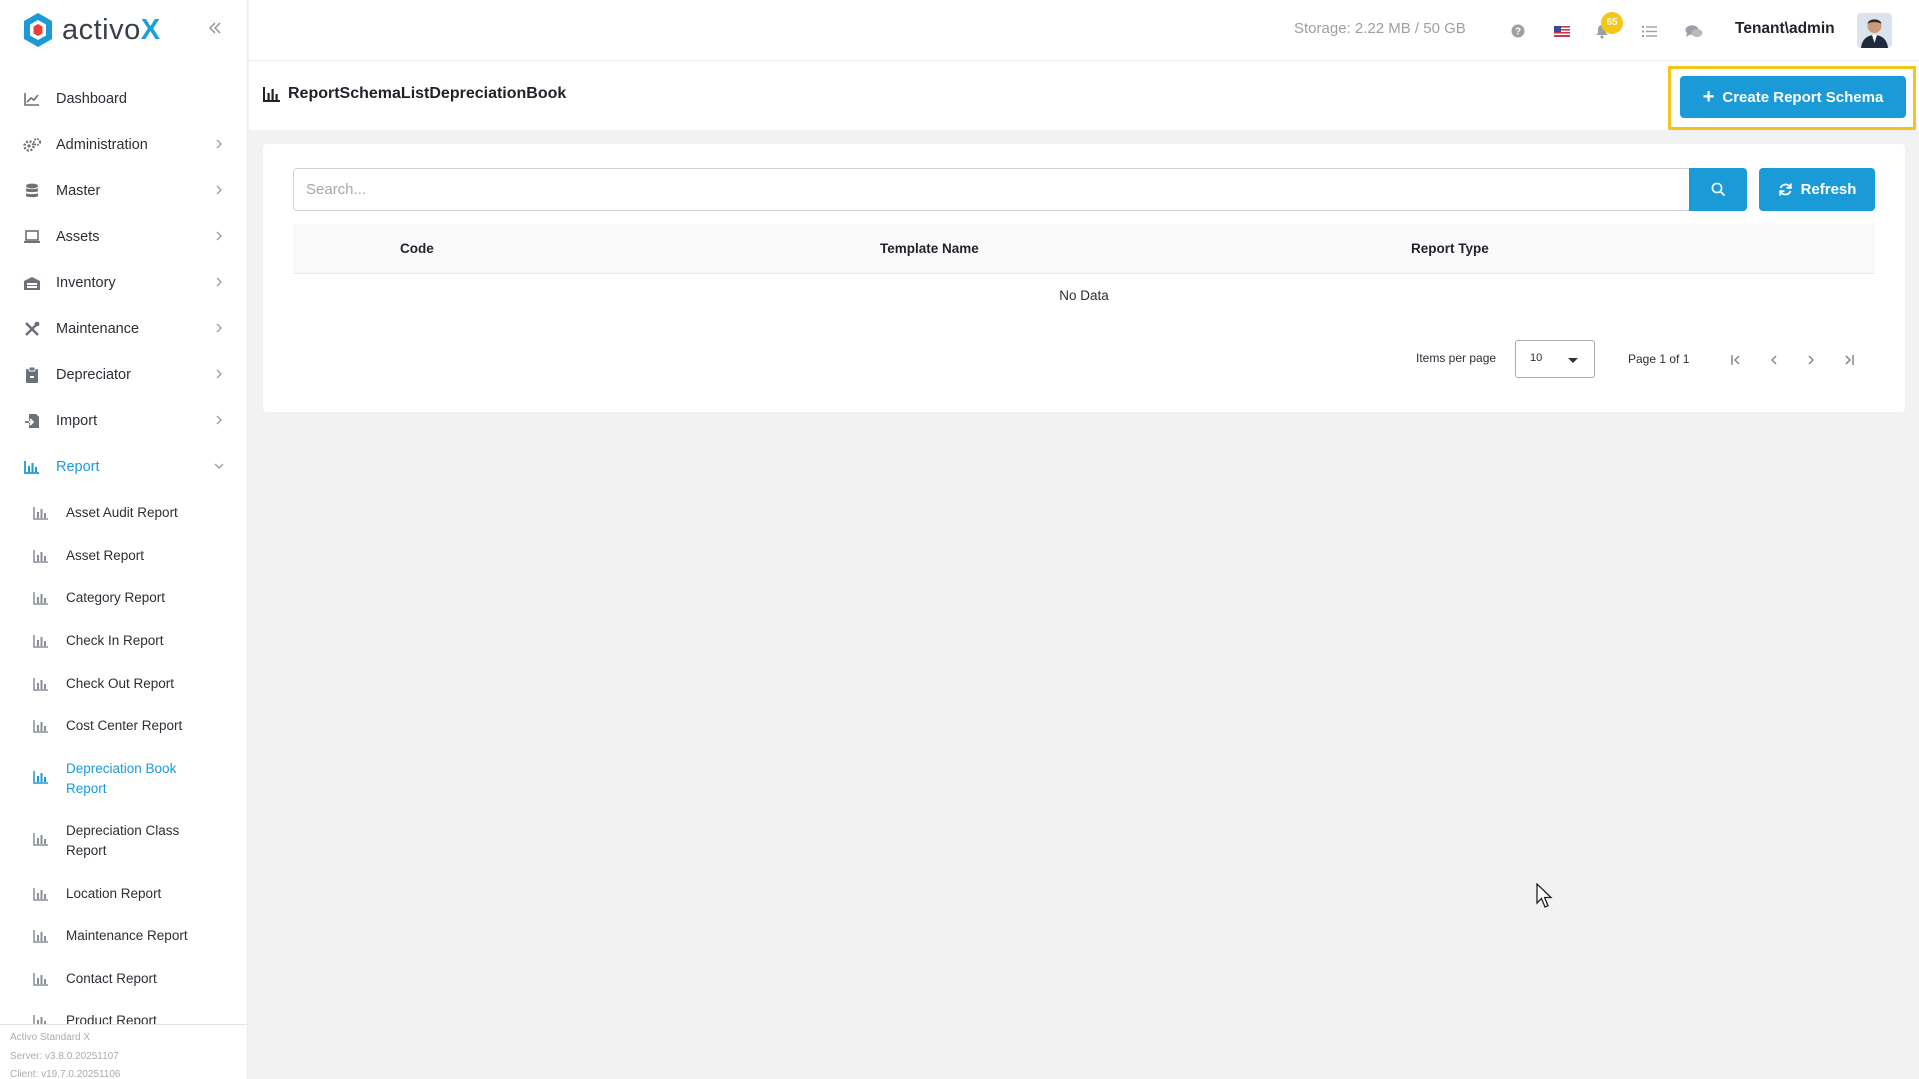 The width and height of the screenshot is (1919, 1079). What do you see at coordinates (32, 375) in the screenshot?
I see `clipboard-icon` at bounding box center [32, 375].